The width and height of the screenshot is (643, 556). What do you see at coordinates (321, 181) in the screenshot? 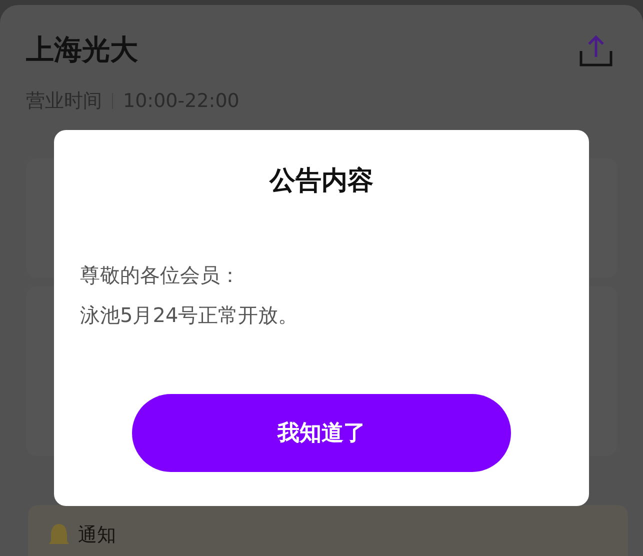
I see `dialog-title: 公告内容` at bounding box center [321, 181].